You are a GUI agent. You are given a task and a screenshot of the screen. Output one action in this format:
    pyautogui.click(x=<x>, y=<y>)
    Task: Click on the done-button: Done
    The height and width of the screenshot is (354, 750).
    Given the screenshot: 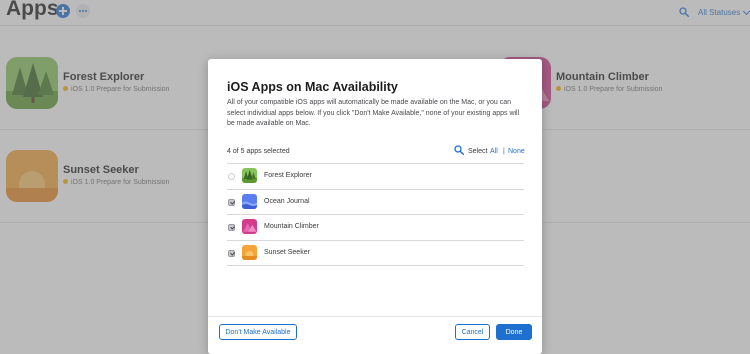 What is the action you would take?
    pyautogui.click(x=514, y=332)
    